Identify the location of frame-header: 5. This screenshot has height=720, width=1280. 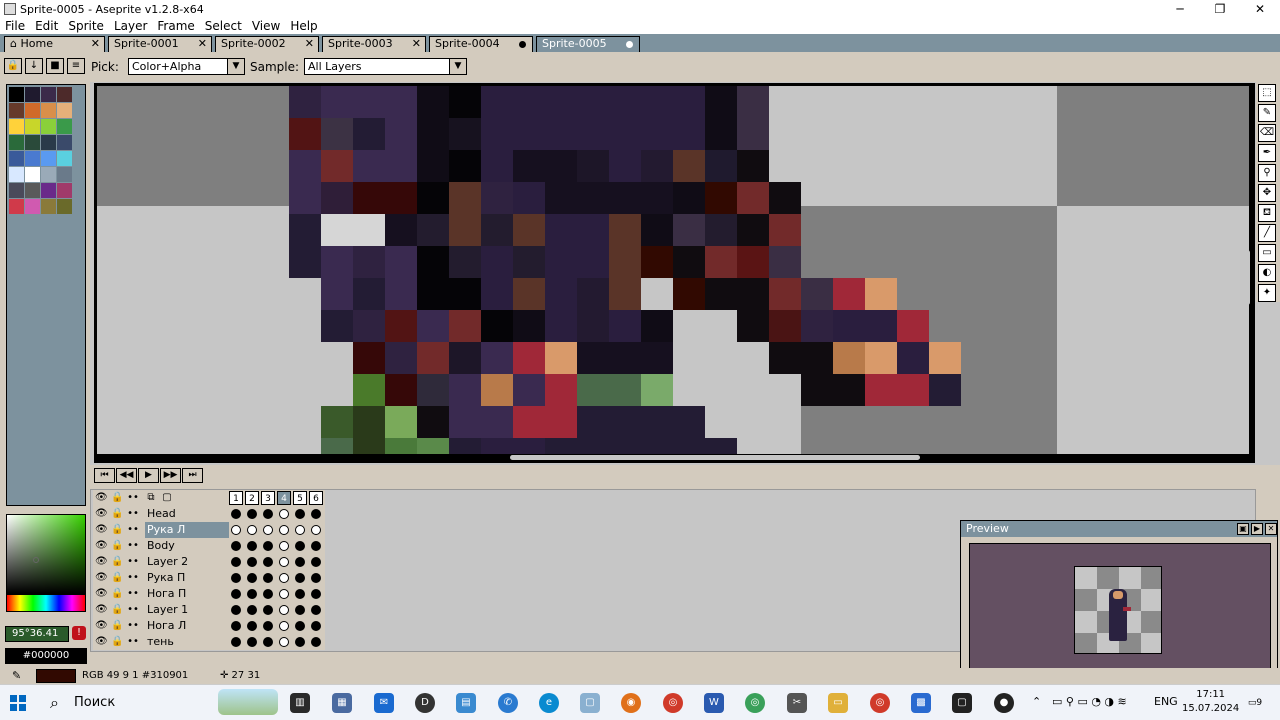
(300, 498).